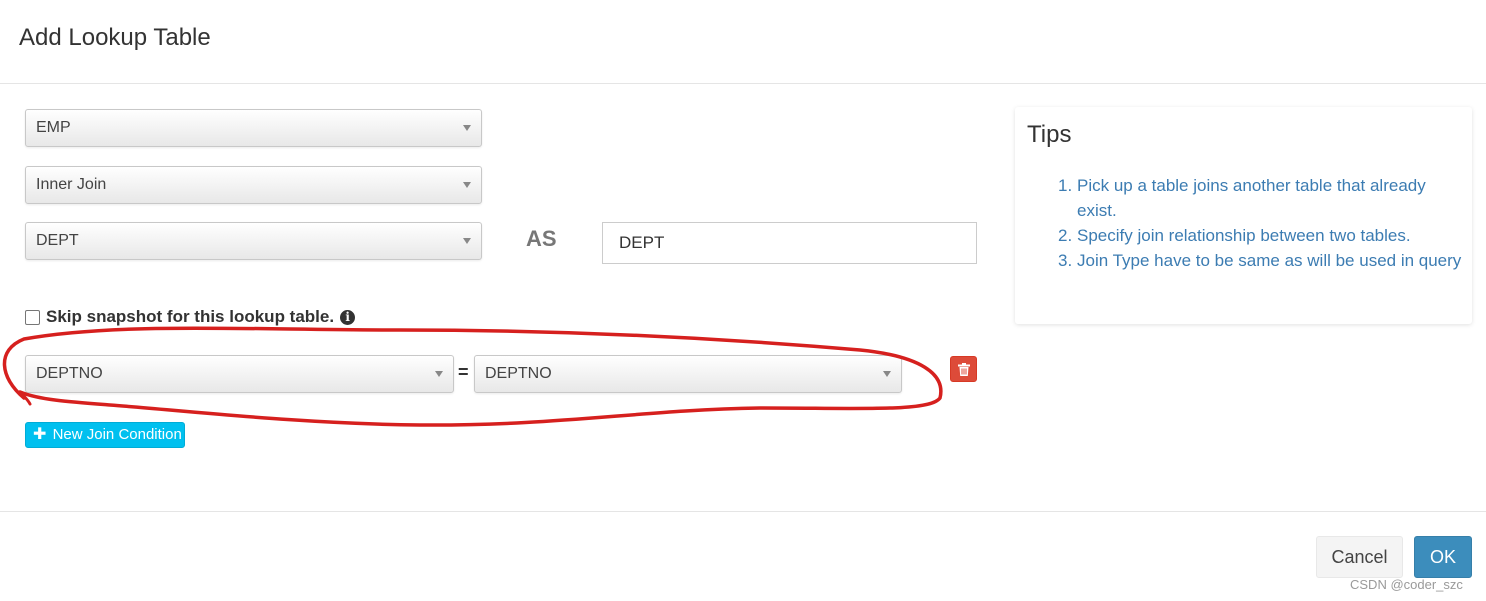 The image size is (1486, 601). Describe the element at coordinates (32, 317) in the screenshot. I see `skip-snapshot-checkbox` at that location.